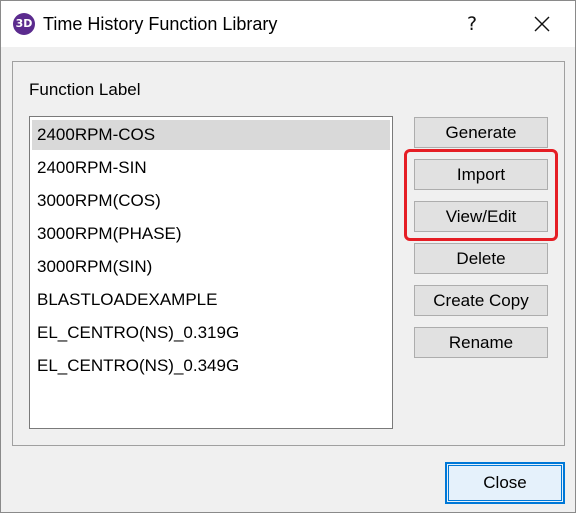 The width and height of the screenshot is (576, 513). I want to click on list-item: EL_CENTRO(NS)_0.319G, so click(211, 333).